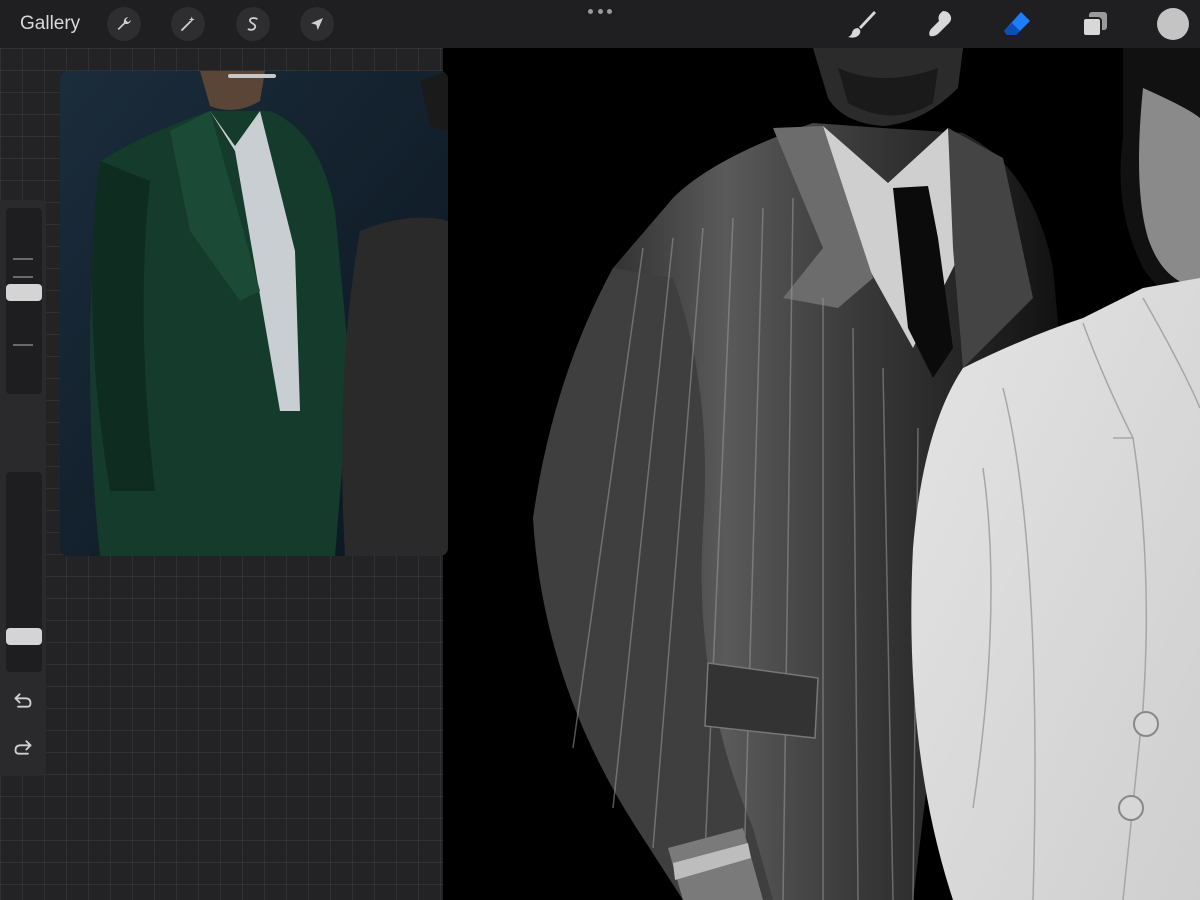 The image size is (1200, 900). Describe the element at coordinates (24, 636) in the screenshot. I see `opacity-thumb` at that location.